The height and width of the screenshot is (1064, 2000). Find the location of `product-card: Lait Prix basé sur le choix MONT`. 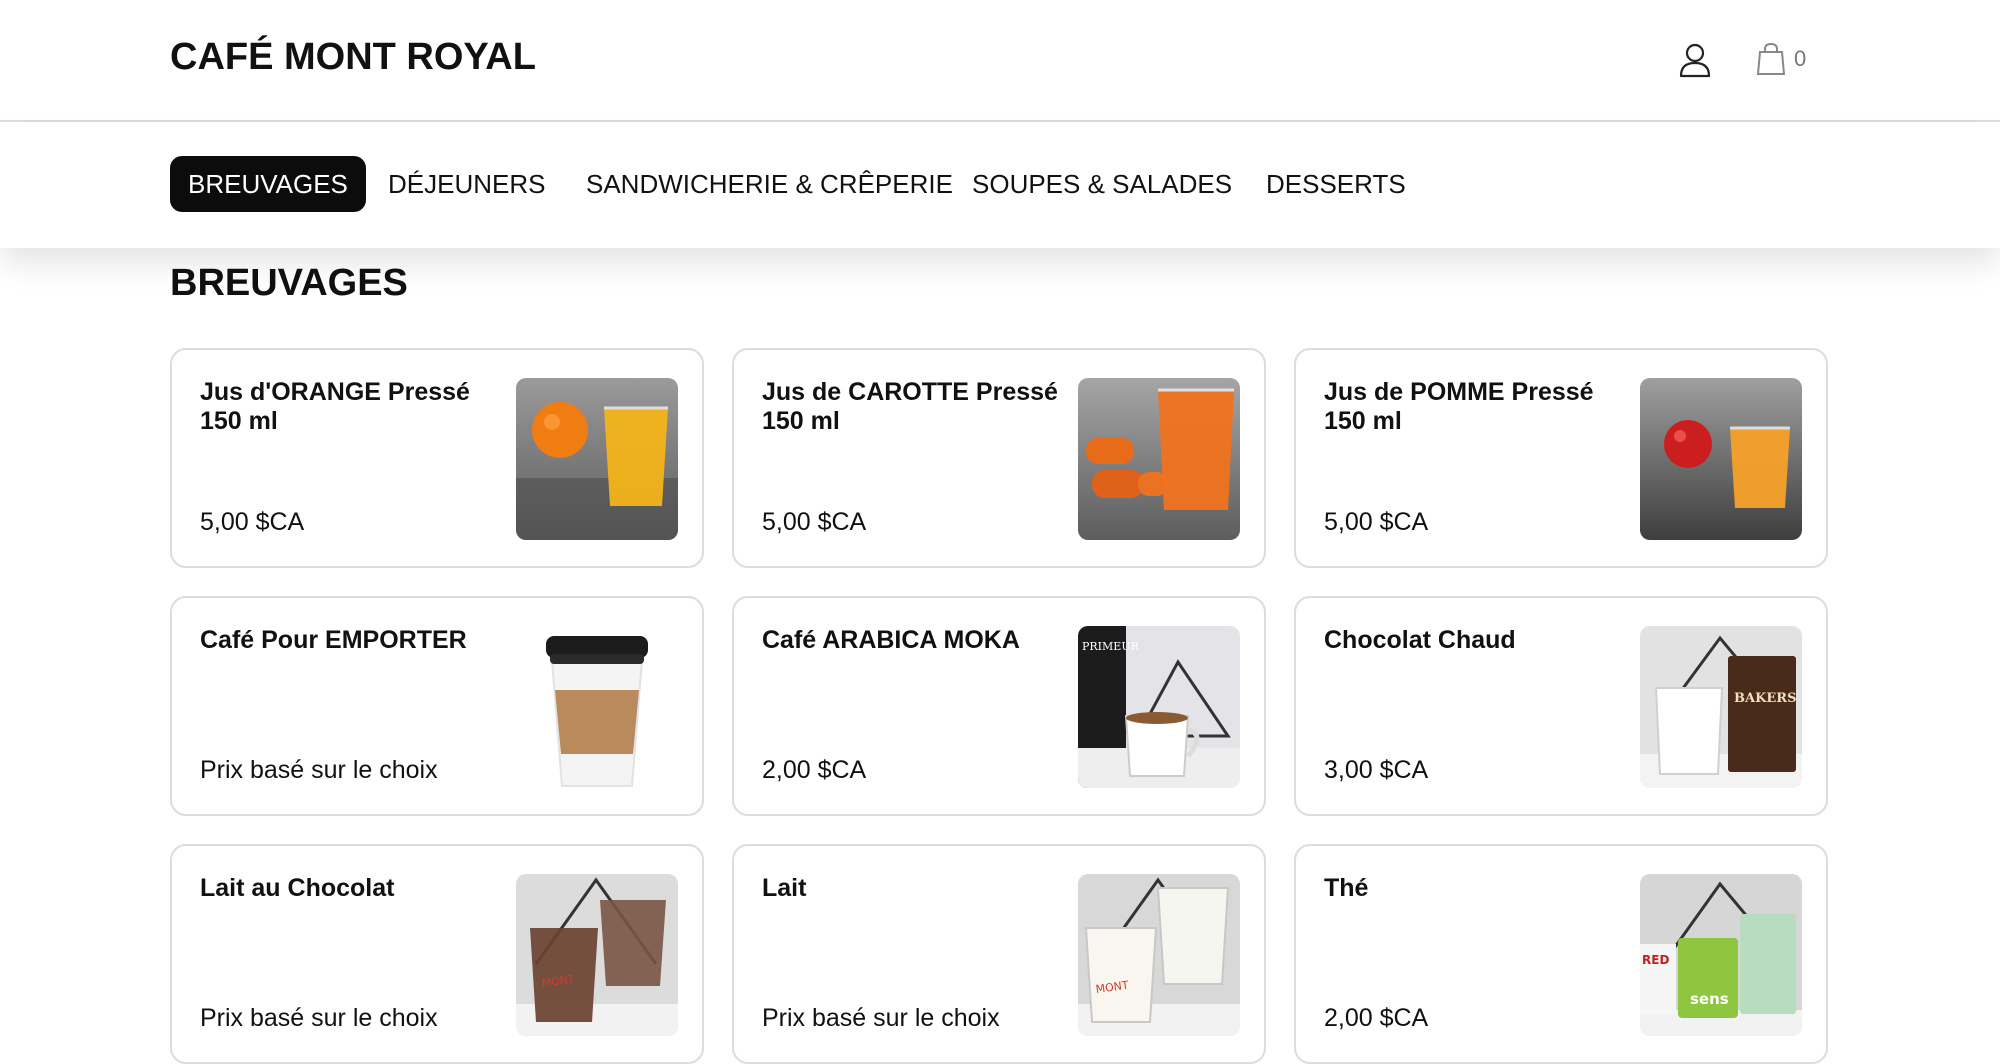

product-card: Lait Prix basé sur le choix MONT is located at coordinates (999, 954).